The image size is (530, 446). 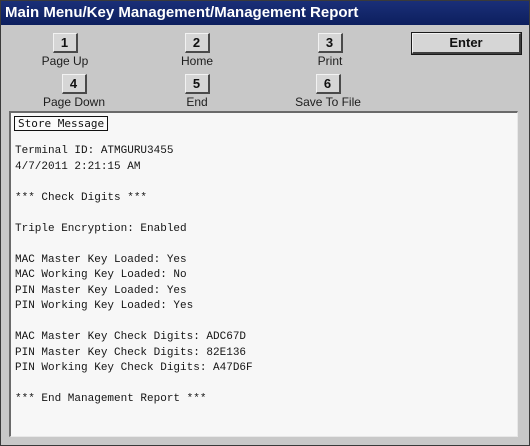 I want to click on key-label: Home, so click(x=196, y=61).